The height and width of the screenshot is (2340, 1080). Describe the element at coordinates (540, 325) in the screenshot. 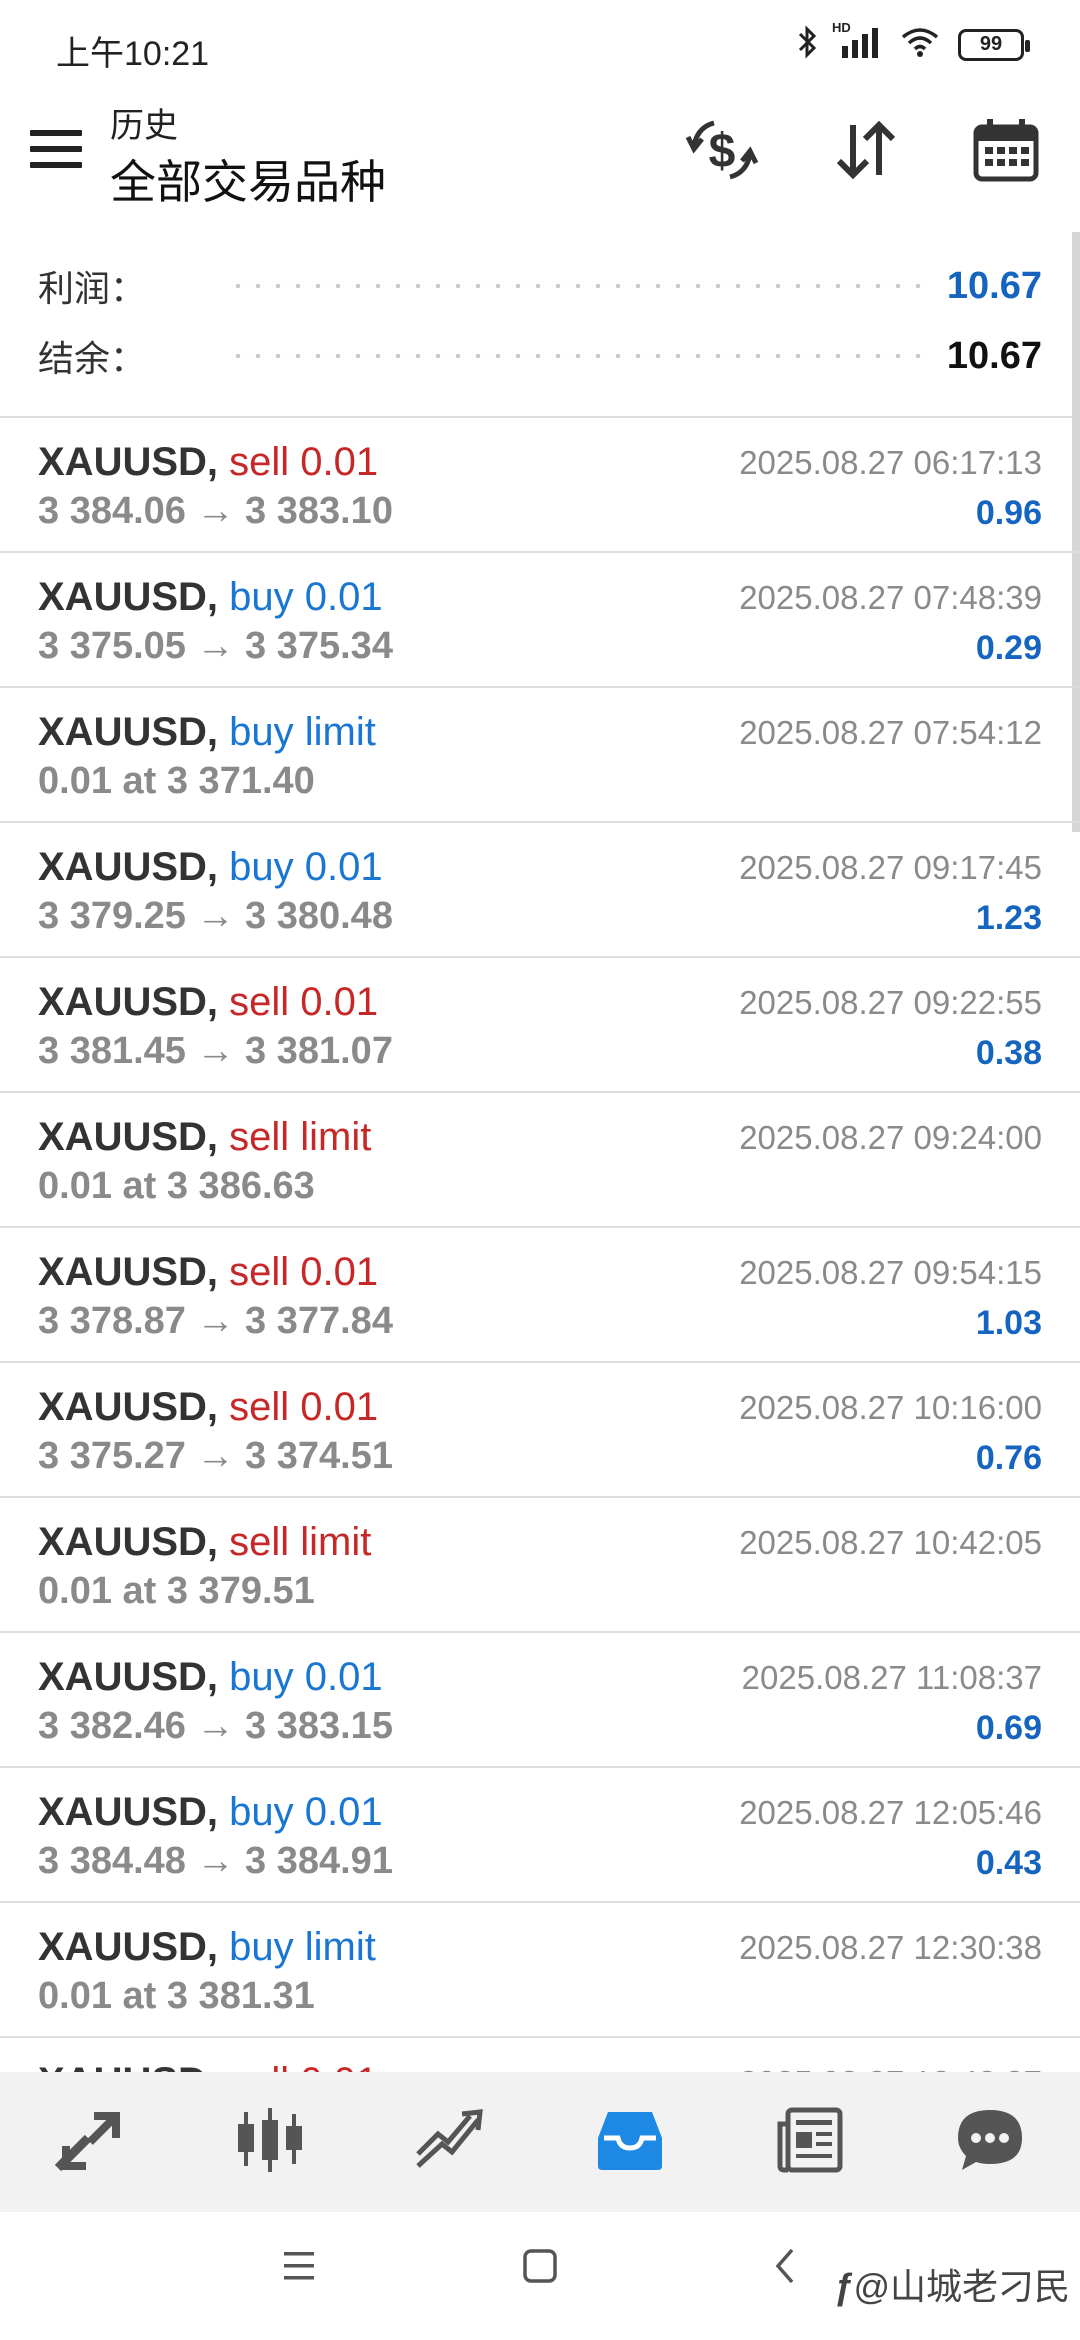

I see `summary-panel: 利润： 10.67 结余： 10.67` at that location.